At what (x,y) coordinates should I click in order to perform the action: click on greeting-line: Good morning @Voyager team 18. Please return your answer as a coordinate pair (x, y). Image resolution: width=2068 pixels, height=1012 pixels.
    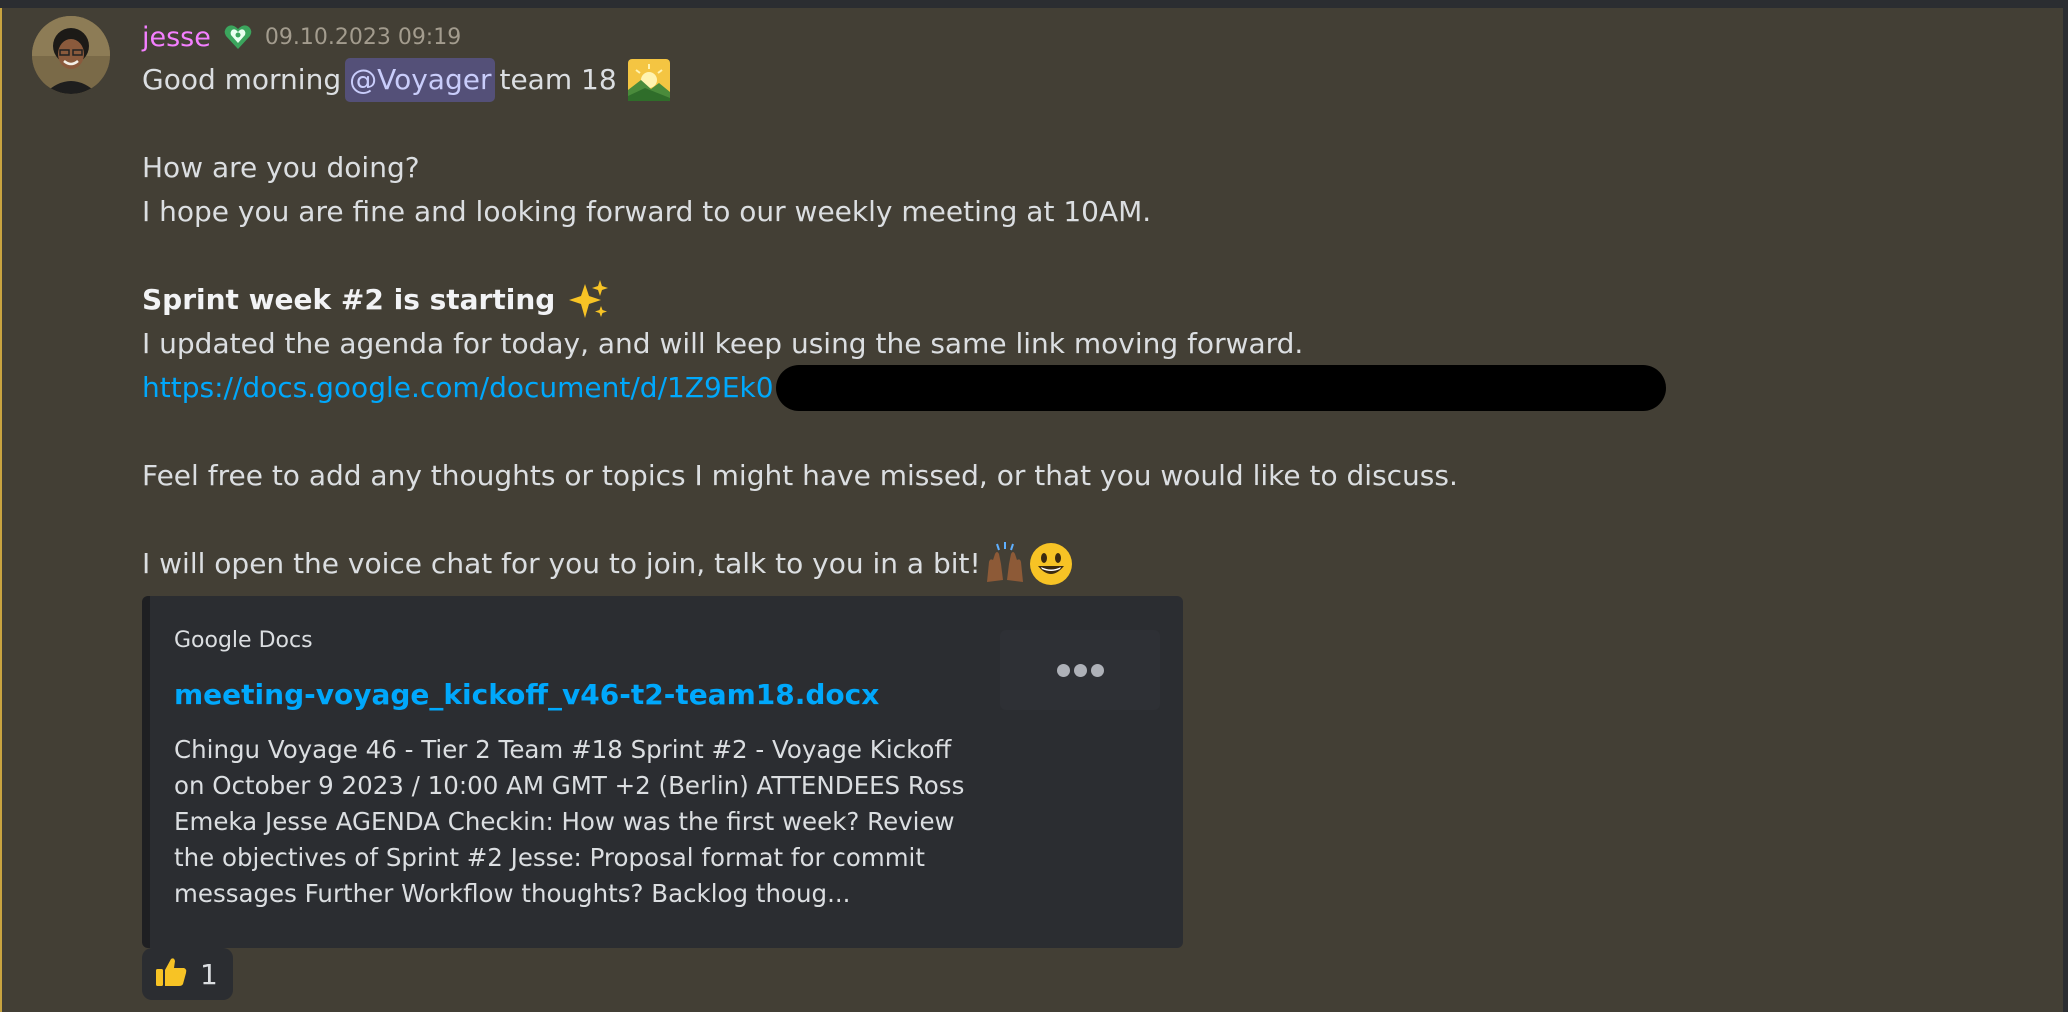
    Looking at the image, I should click on (1042, 80).